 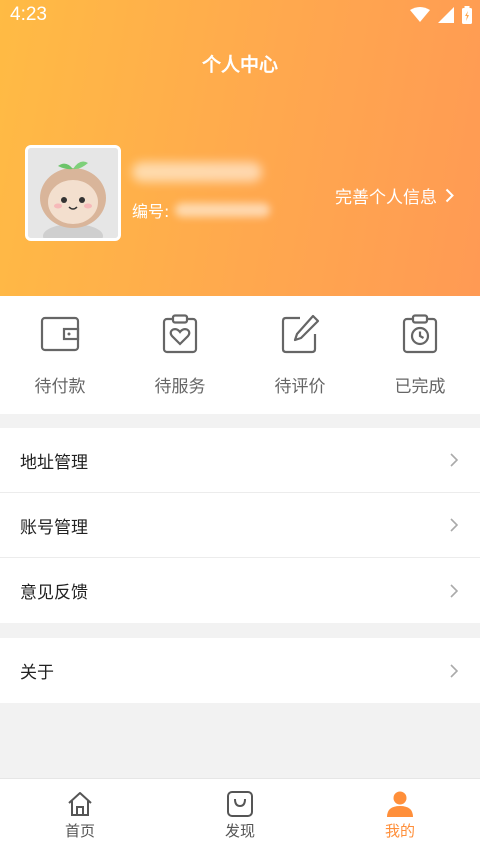 What do you see at coordinates (54, 462) in the screenshot?
I see `menu-label: 地址管理` at bounding box center [54, 462].